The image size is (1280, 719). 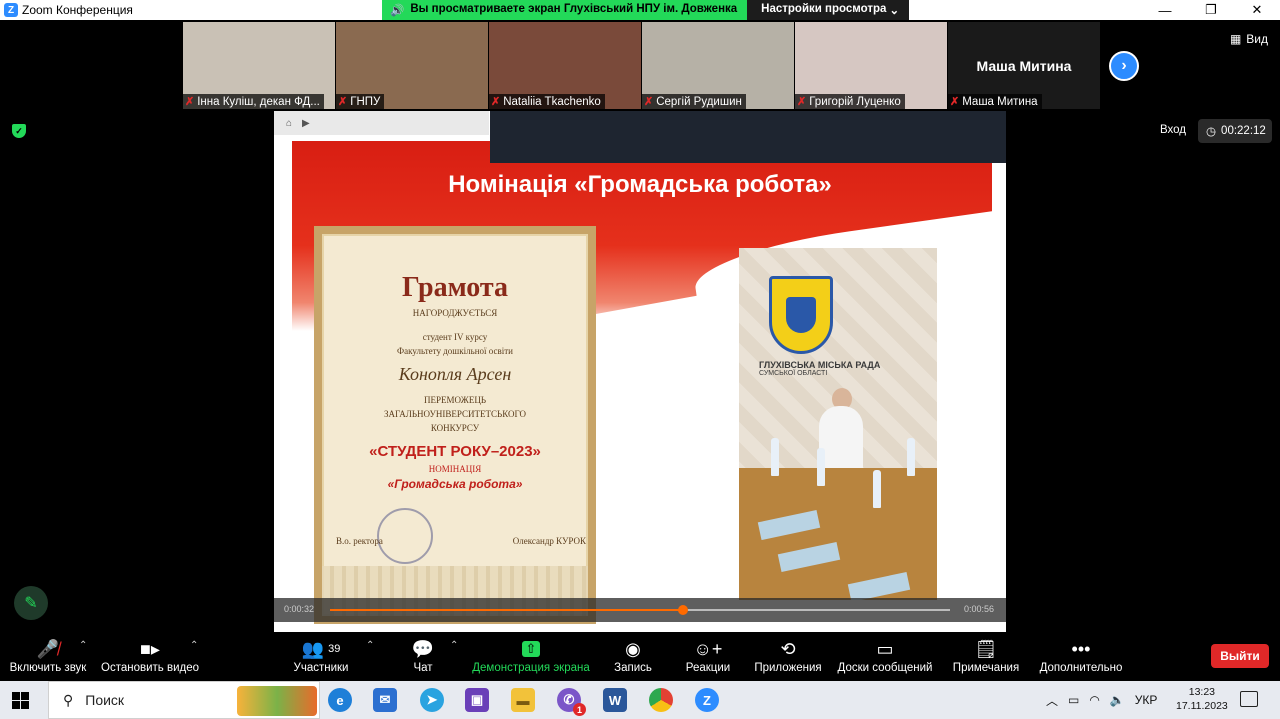 I want to click on photo-caption: ГЛУХІВСЬКА МІСЬКА РАДА СУМСЬКОЇ ОБЛАСТІ, so click(x=819, y=368).